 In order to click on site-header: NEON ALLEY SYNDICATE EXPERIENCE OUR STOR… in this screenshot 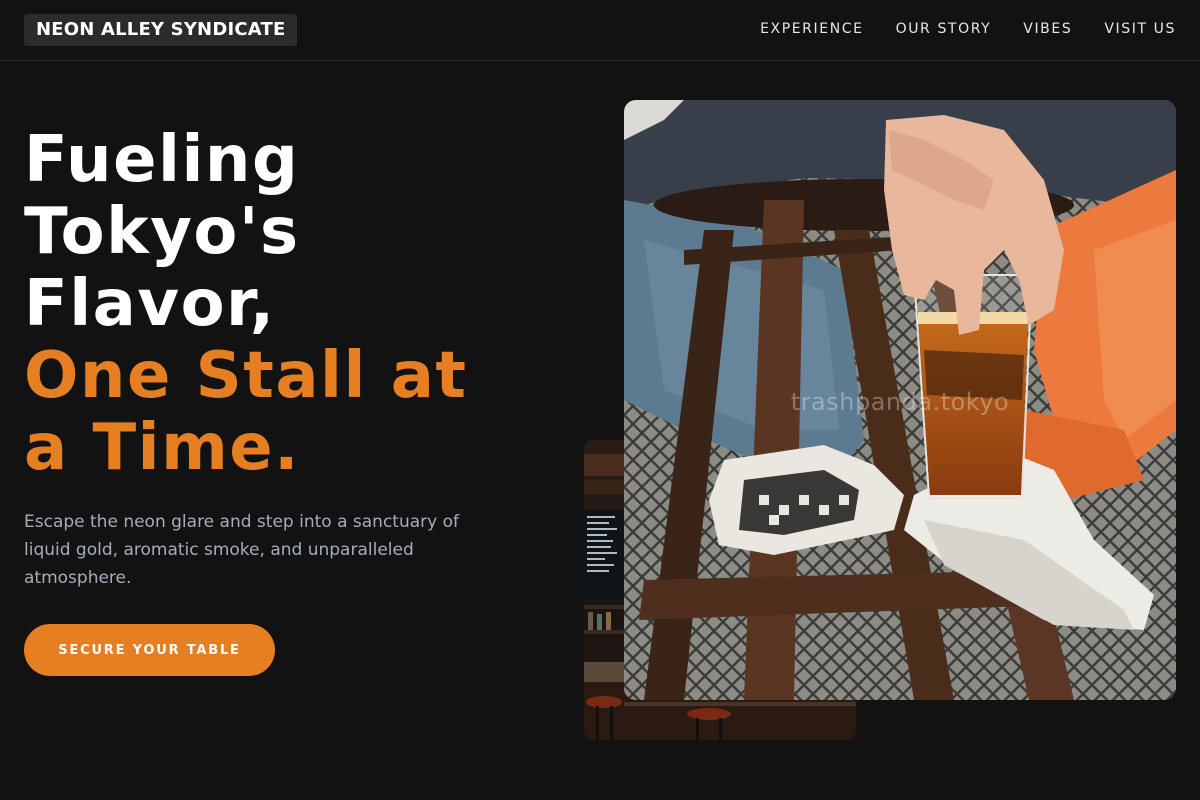, I will do `click(600, 30)`.